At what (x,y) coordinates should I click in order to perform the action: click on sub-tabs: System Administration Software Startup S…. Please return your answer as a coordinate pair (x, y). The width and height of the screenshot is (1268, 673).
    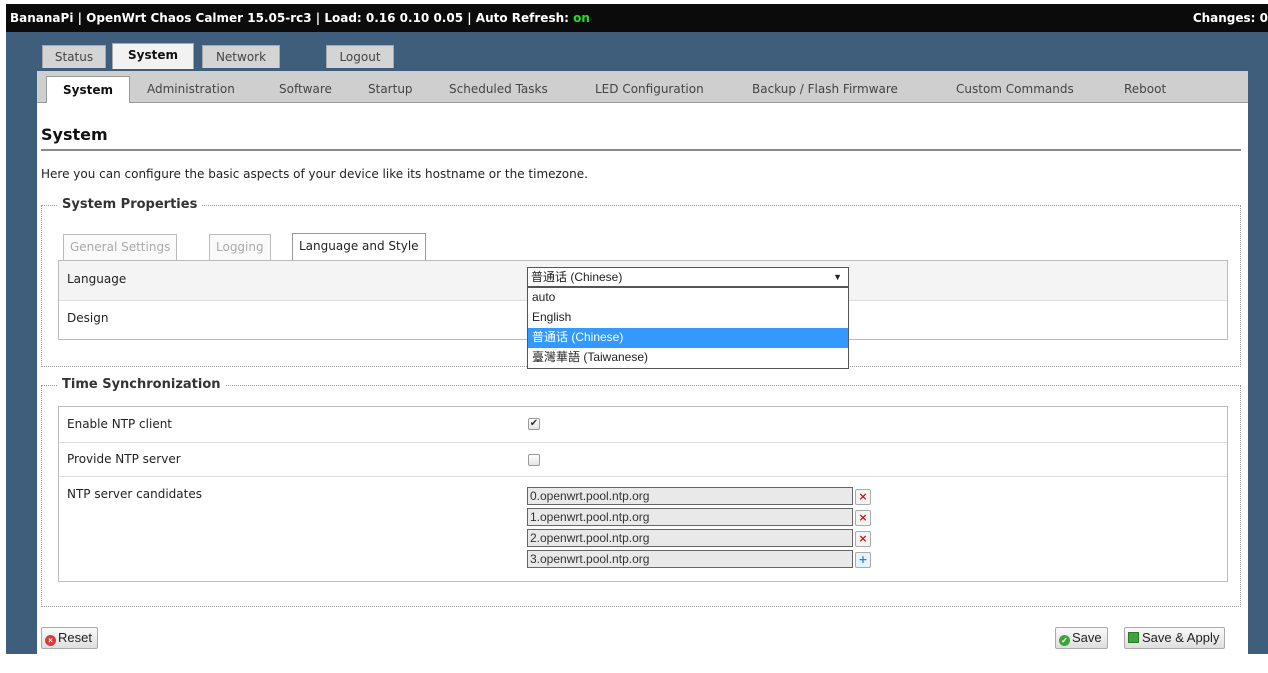
    Looking at the image, I should click on (642, 87).